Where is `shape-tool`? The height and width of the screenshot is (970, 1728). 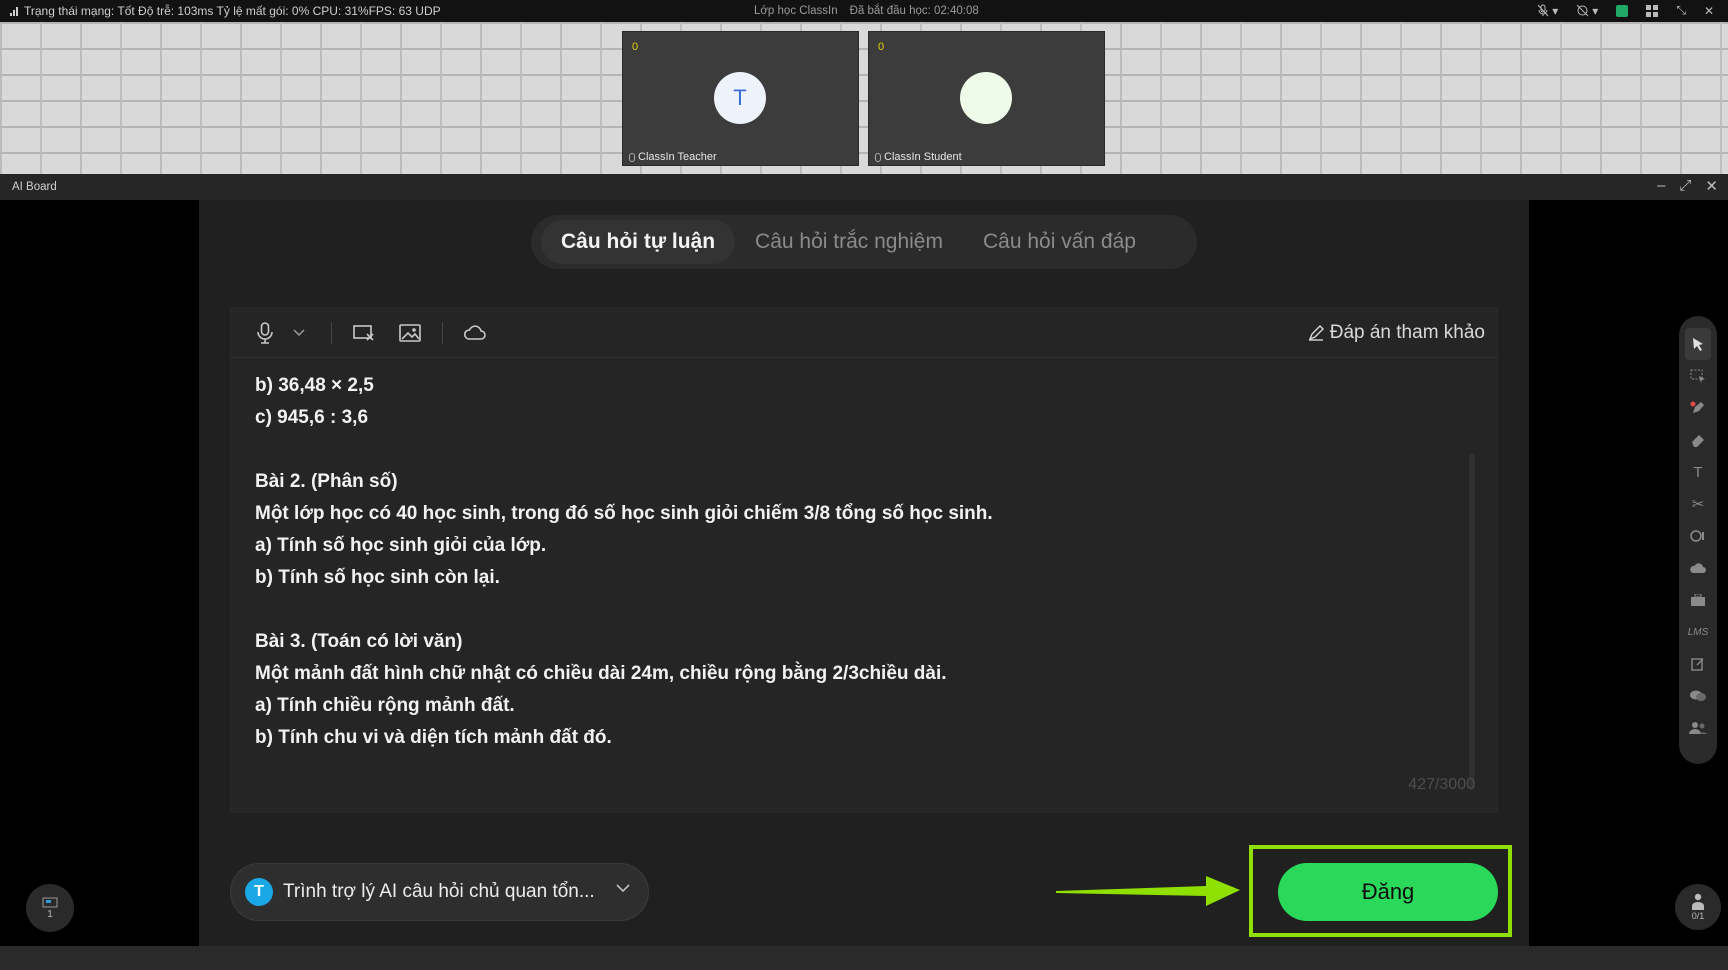
shape-tool is located at coordinates (1698, 536).